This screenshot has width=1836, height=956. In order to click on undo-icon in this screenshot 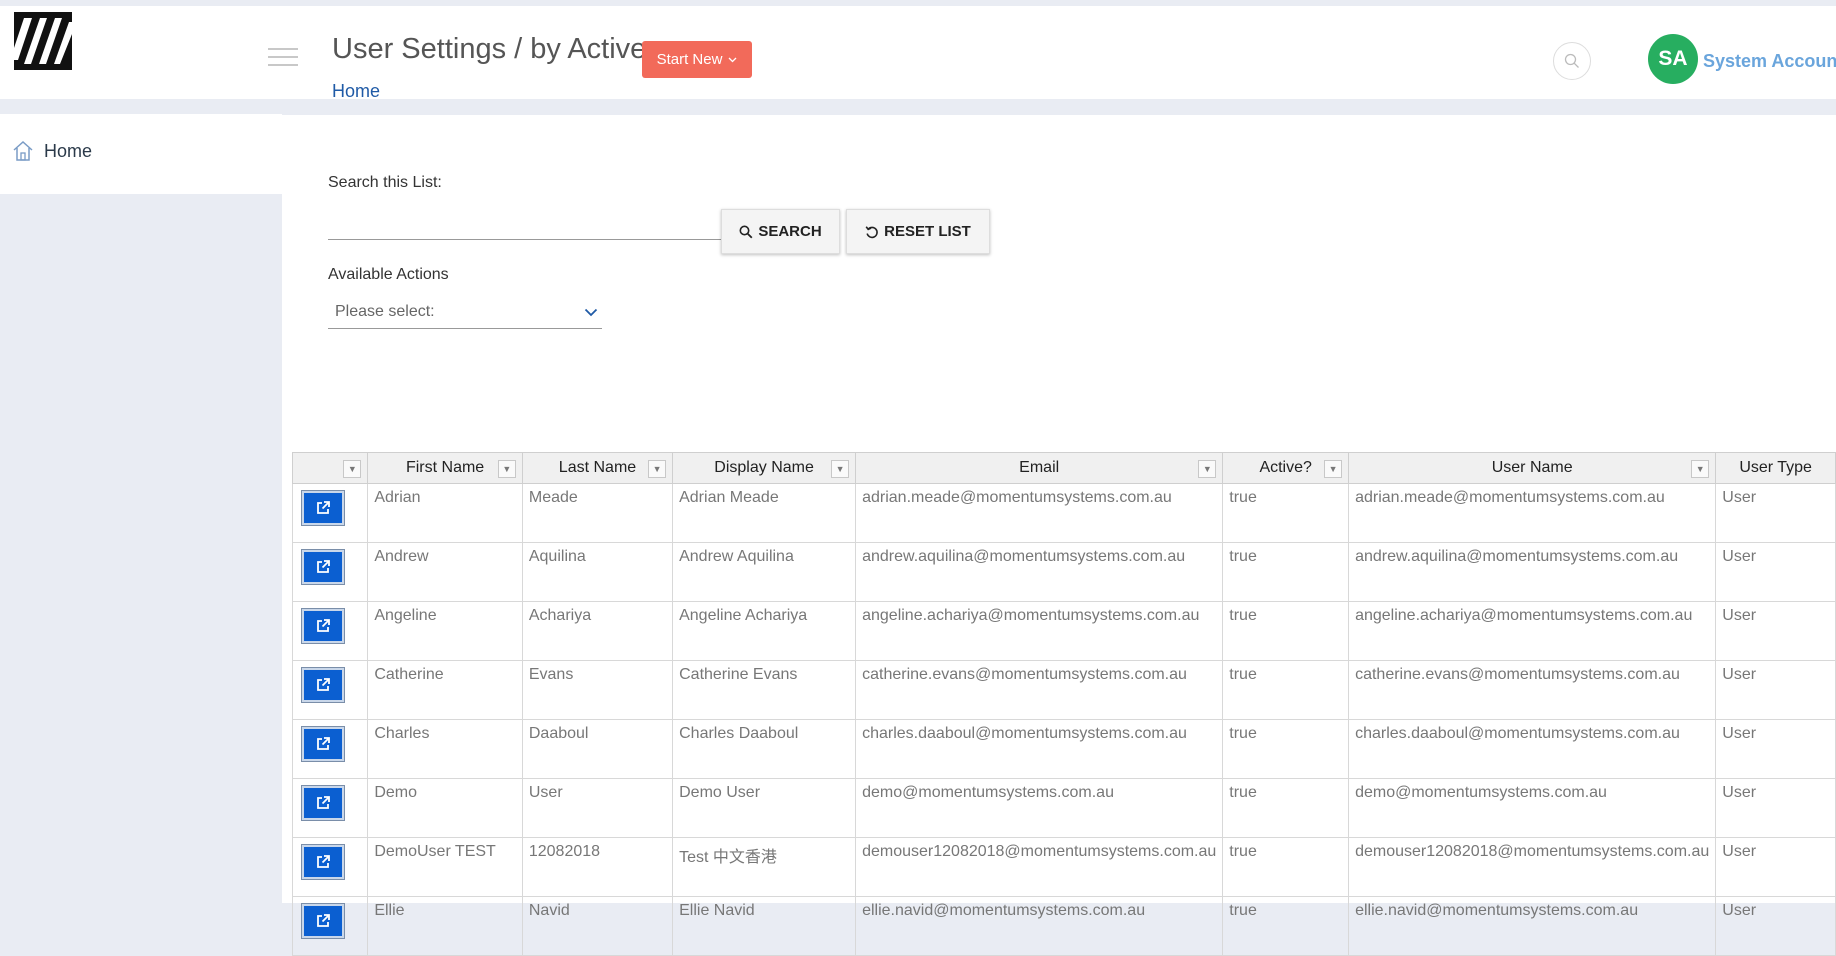, I will do `click(871, 231)`.